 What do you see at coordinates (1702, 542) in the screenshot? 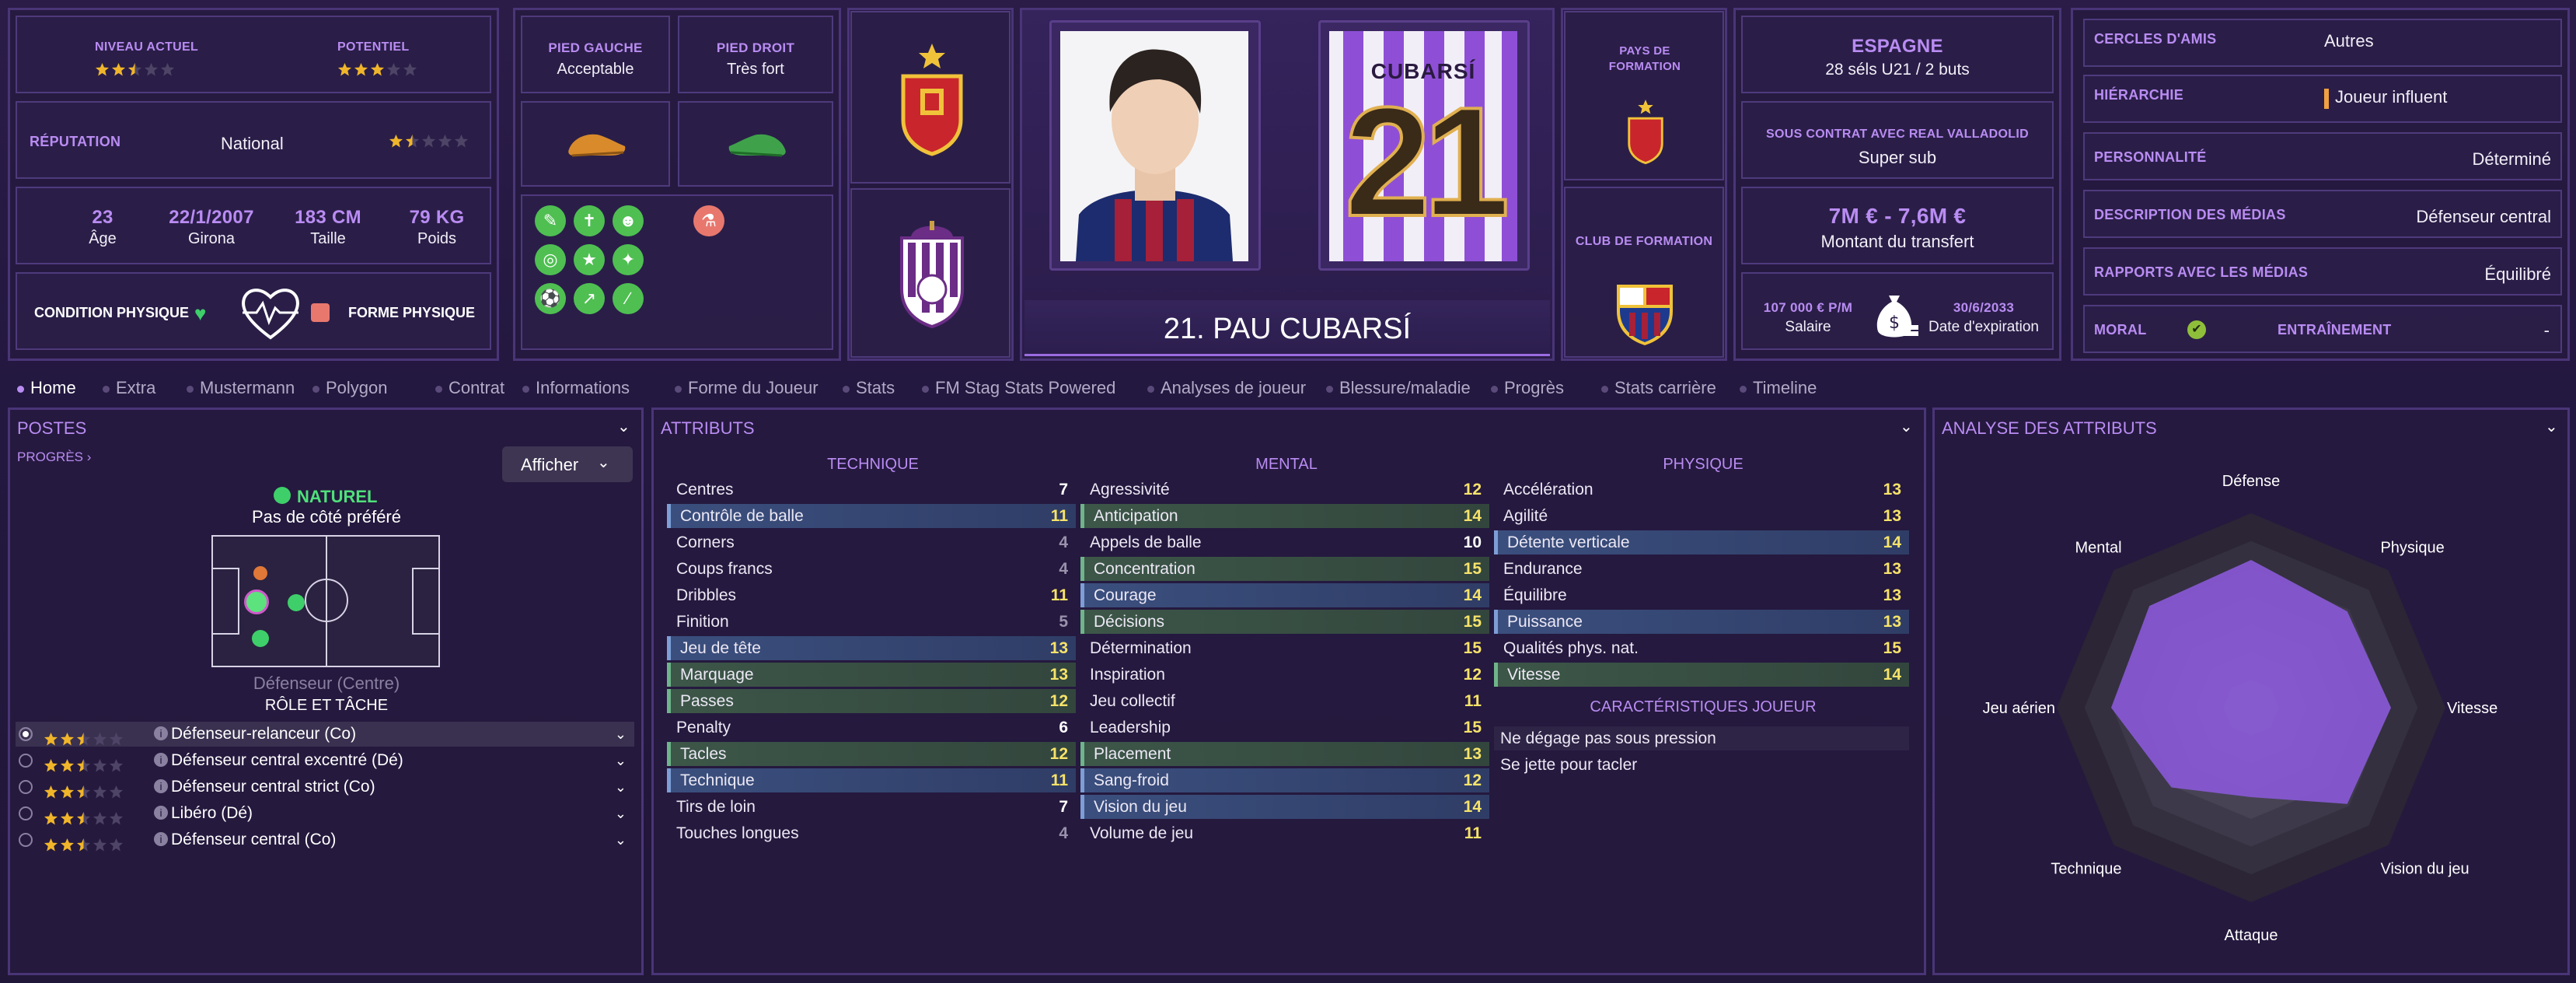
I see `attribute-row: Détente verticale 14` at bounding box center [1702, 542].